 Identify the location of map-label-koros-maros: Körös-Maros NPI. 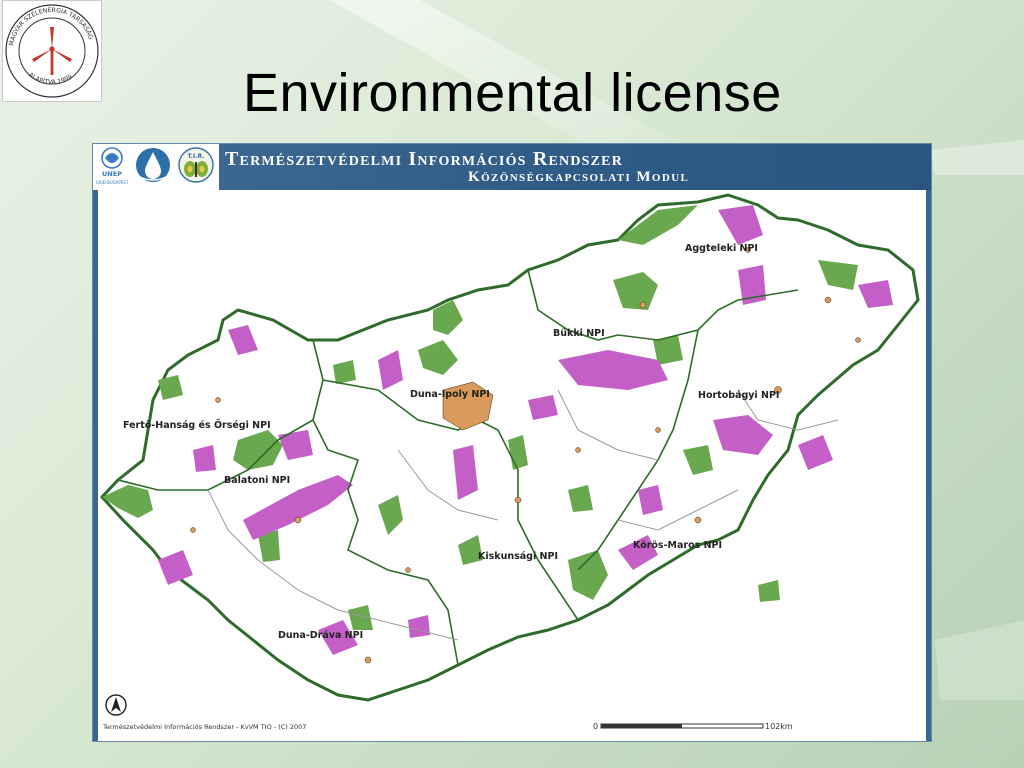
(677, 545).